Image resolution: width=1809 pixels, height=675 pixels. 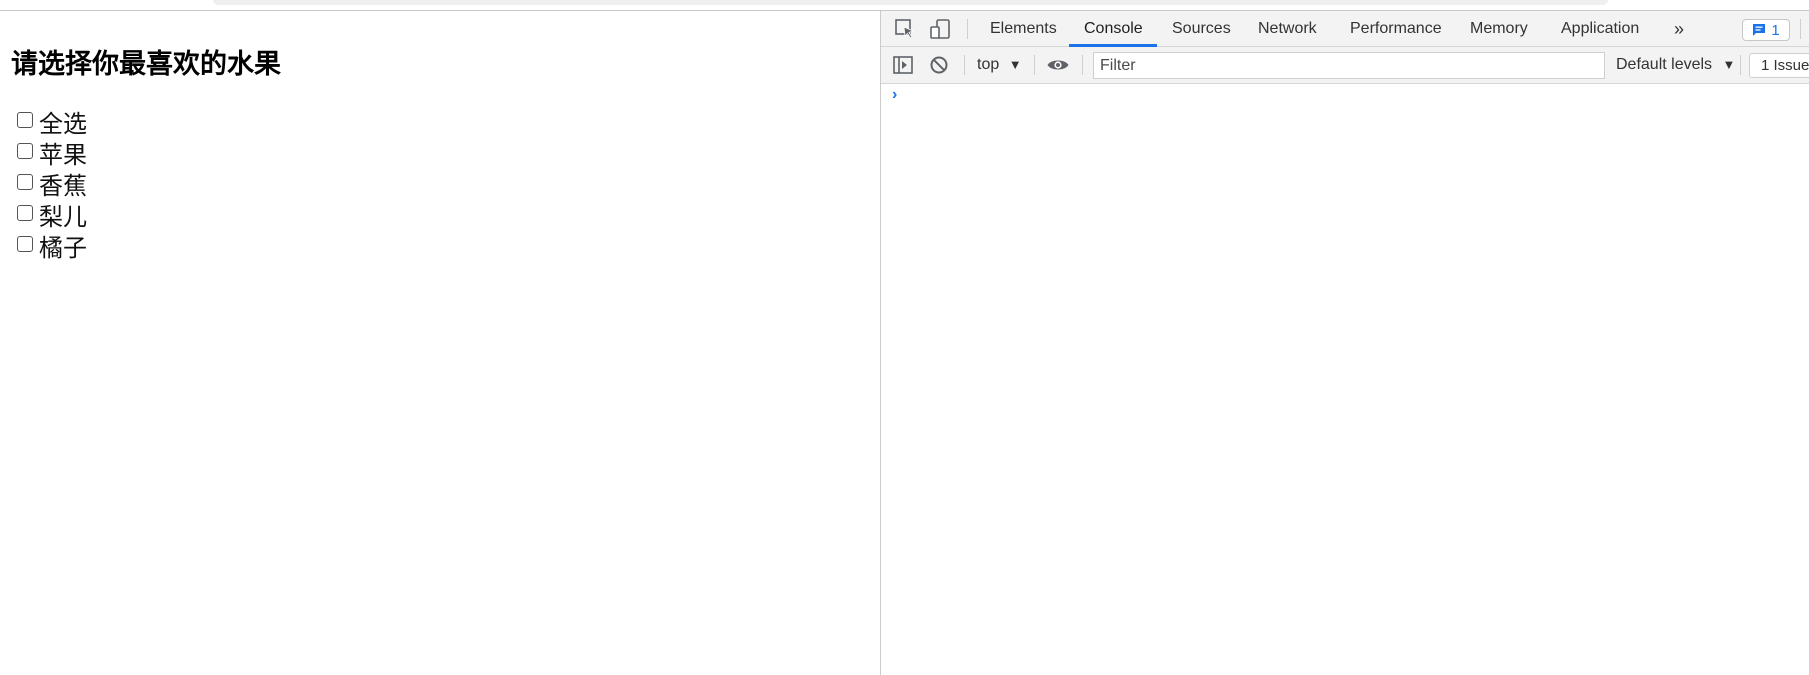 What do you see at coordinates (1779, 65) in the screenshot?
I see `issues-button: 1 Issue` at bounding box center [1779, 65].